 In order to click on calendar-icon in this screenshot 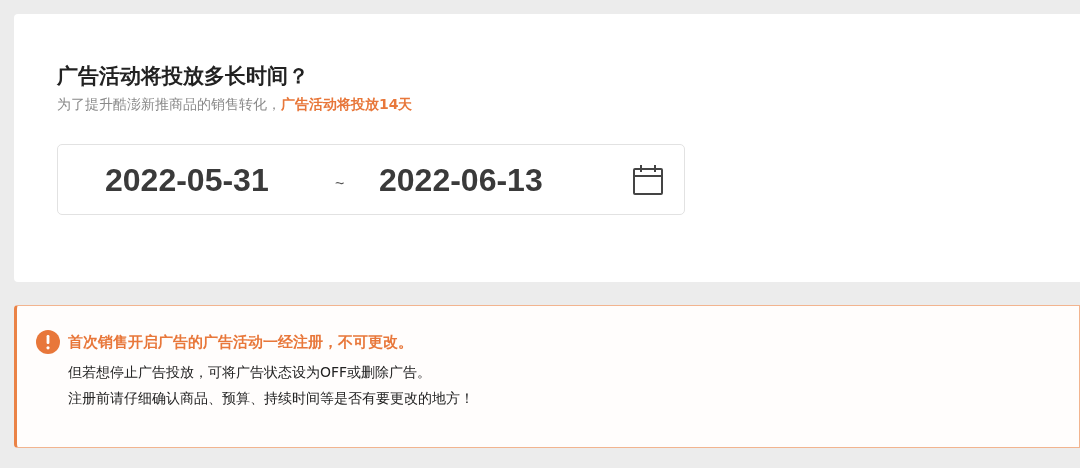, I will do `click(648, 179)`.